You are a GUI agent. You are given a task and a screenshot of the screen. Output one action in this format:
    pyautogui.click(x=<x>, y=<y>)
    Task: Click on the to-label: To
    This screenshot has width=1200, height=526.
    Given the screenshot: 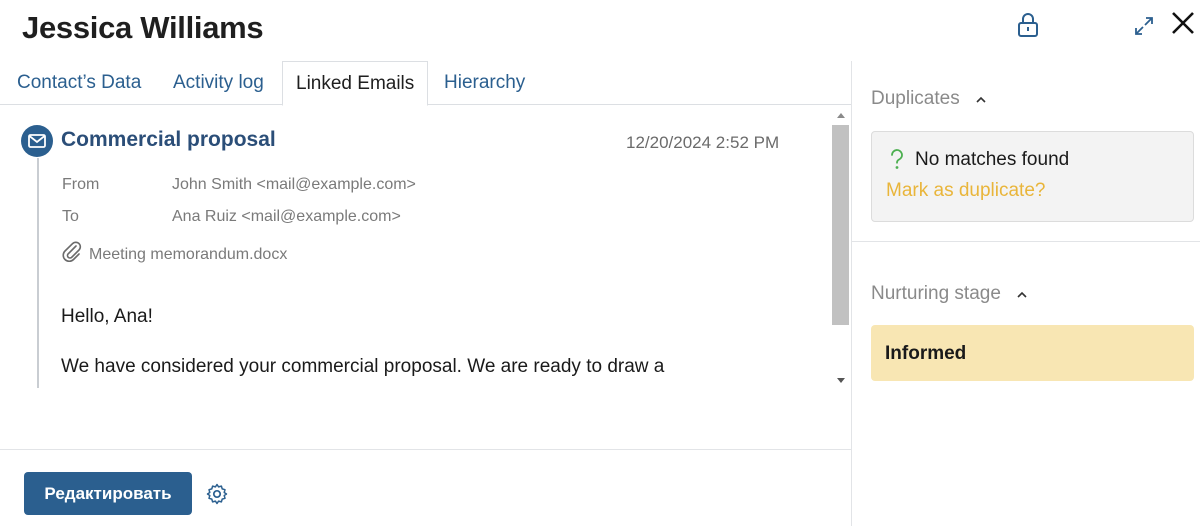 What is the action you would take?
    pyautogui.click(x=70, y=216)
    